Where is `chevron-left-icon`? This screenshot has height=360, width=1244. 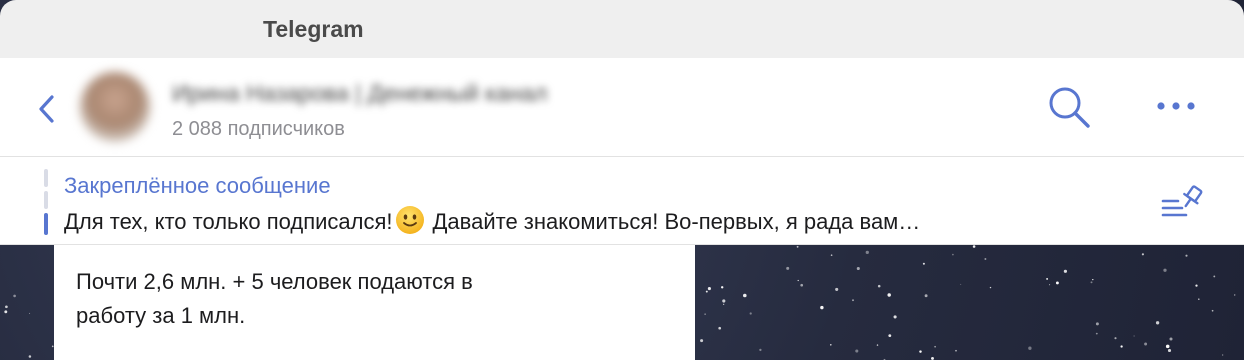 chevron-left-icon is located at coordinates (47, 109).